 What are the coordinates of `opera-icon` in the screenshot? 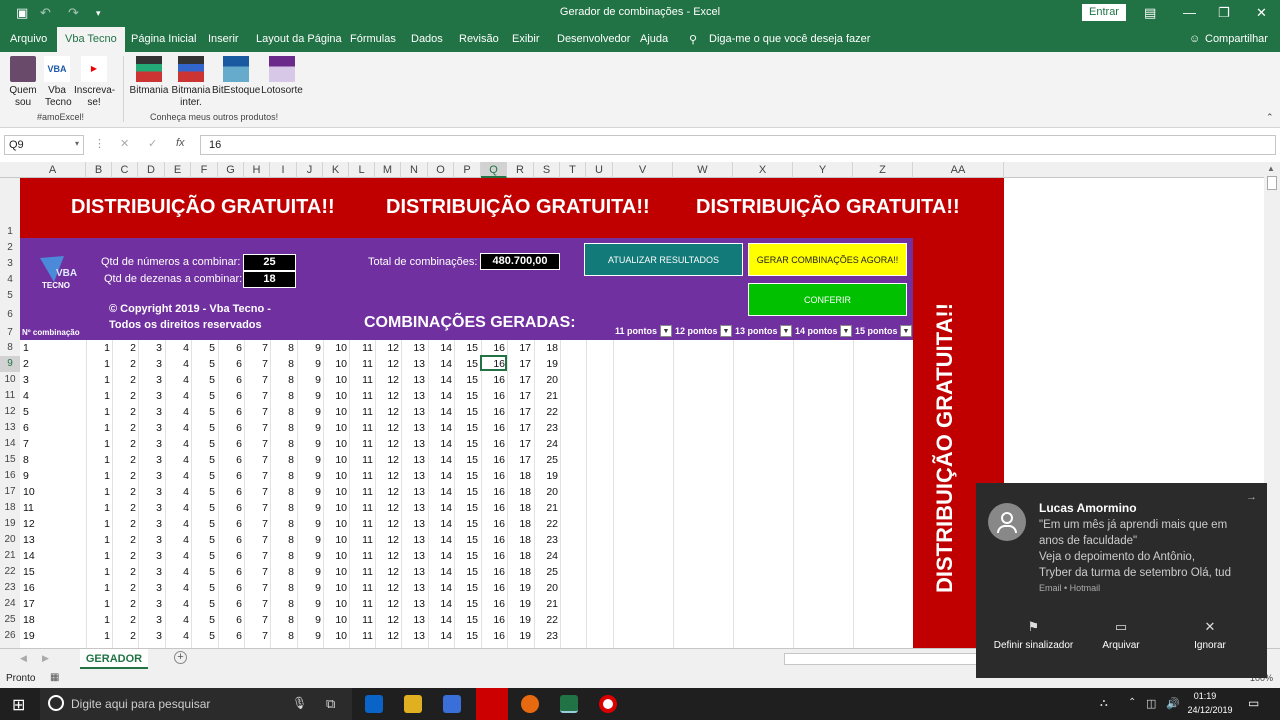 It's located at (492, 704).